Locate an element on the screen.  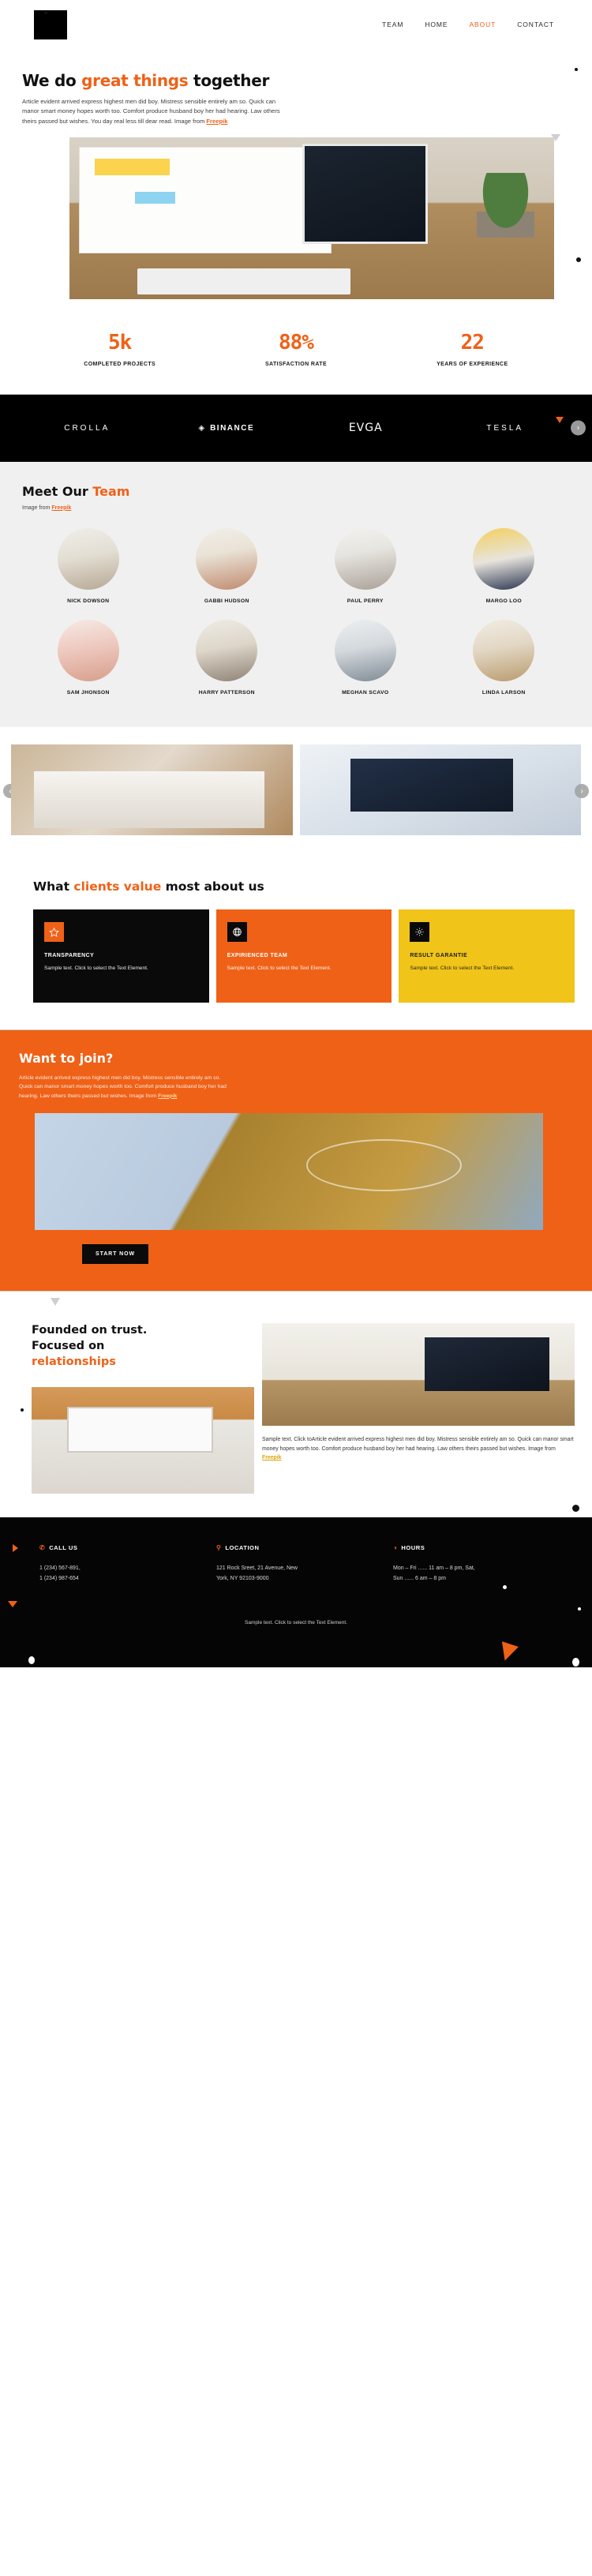
team-member: SAM JHONSON is located at coordinates (88, 657).